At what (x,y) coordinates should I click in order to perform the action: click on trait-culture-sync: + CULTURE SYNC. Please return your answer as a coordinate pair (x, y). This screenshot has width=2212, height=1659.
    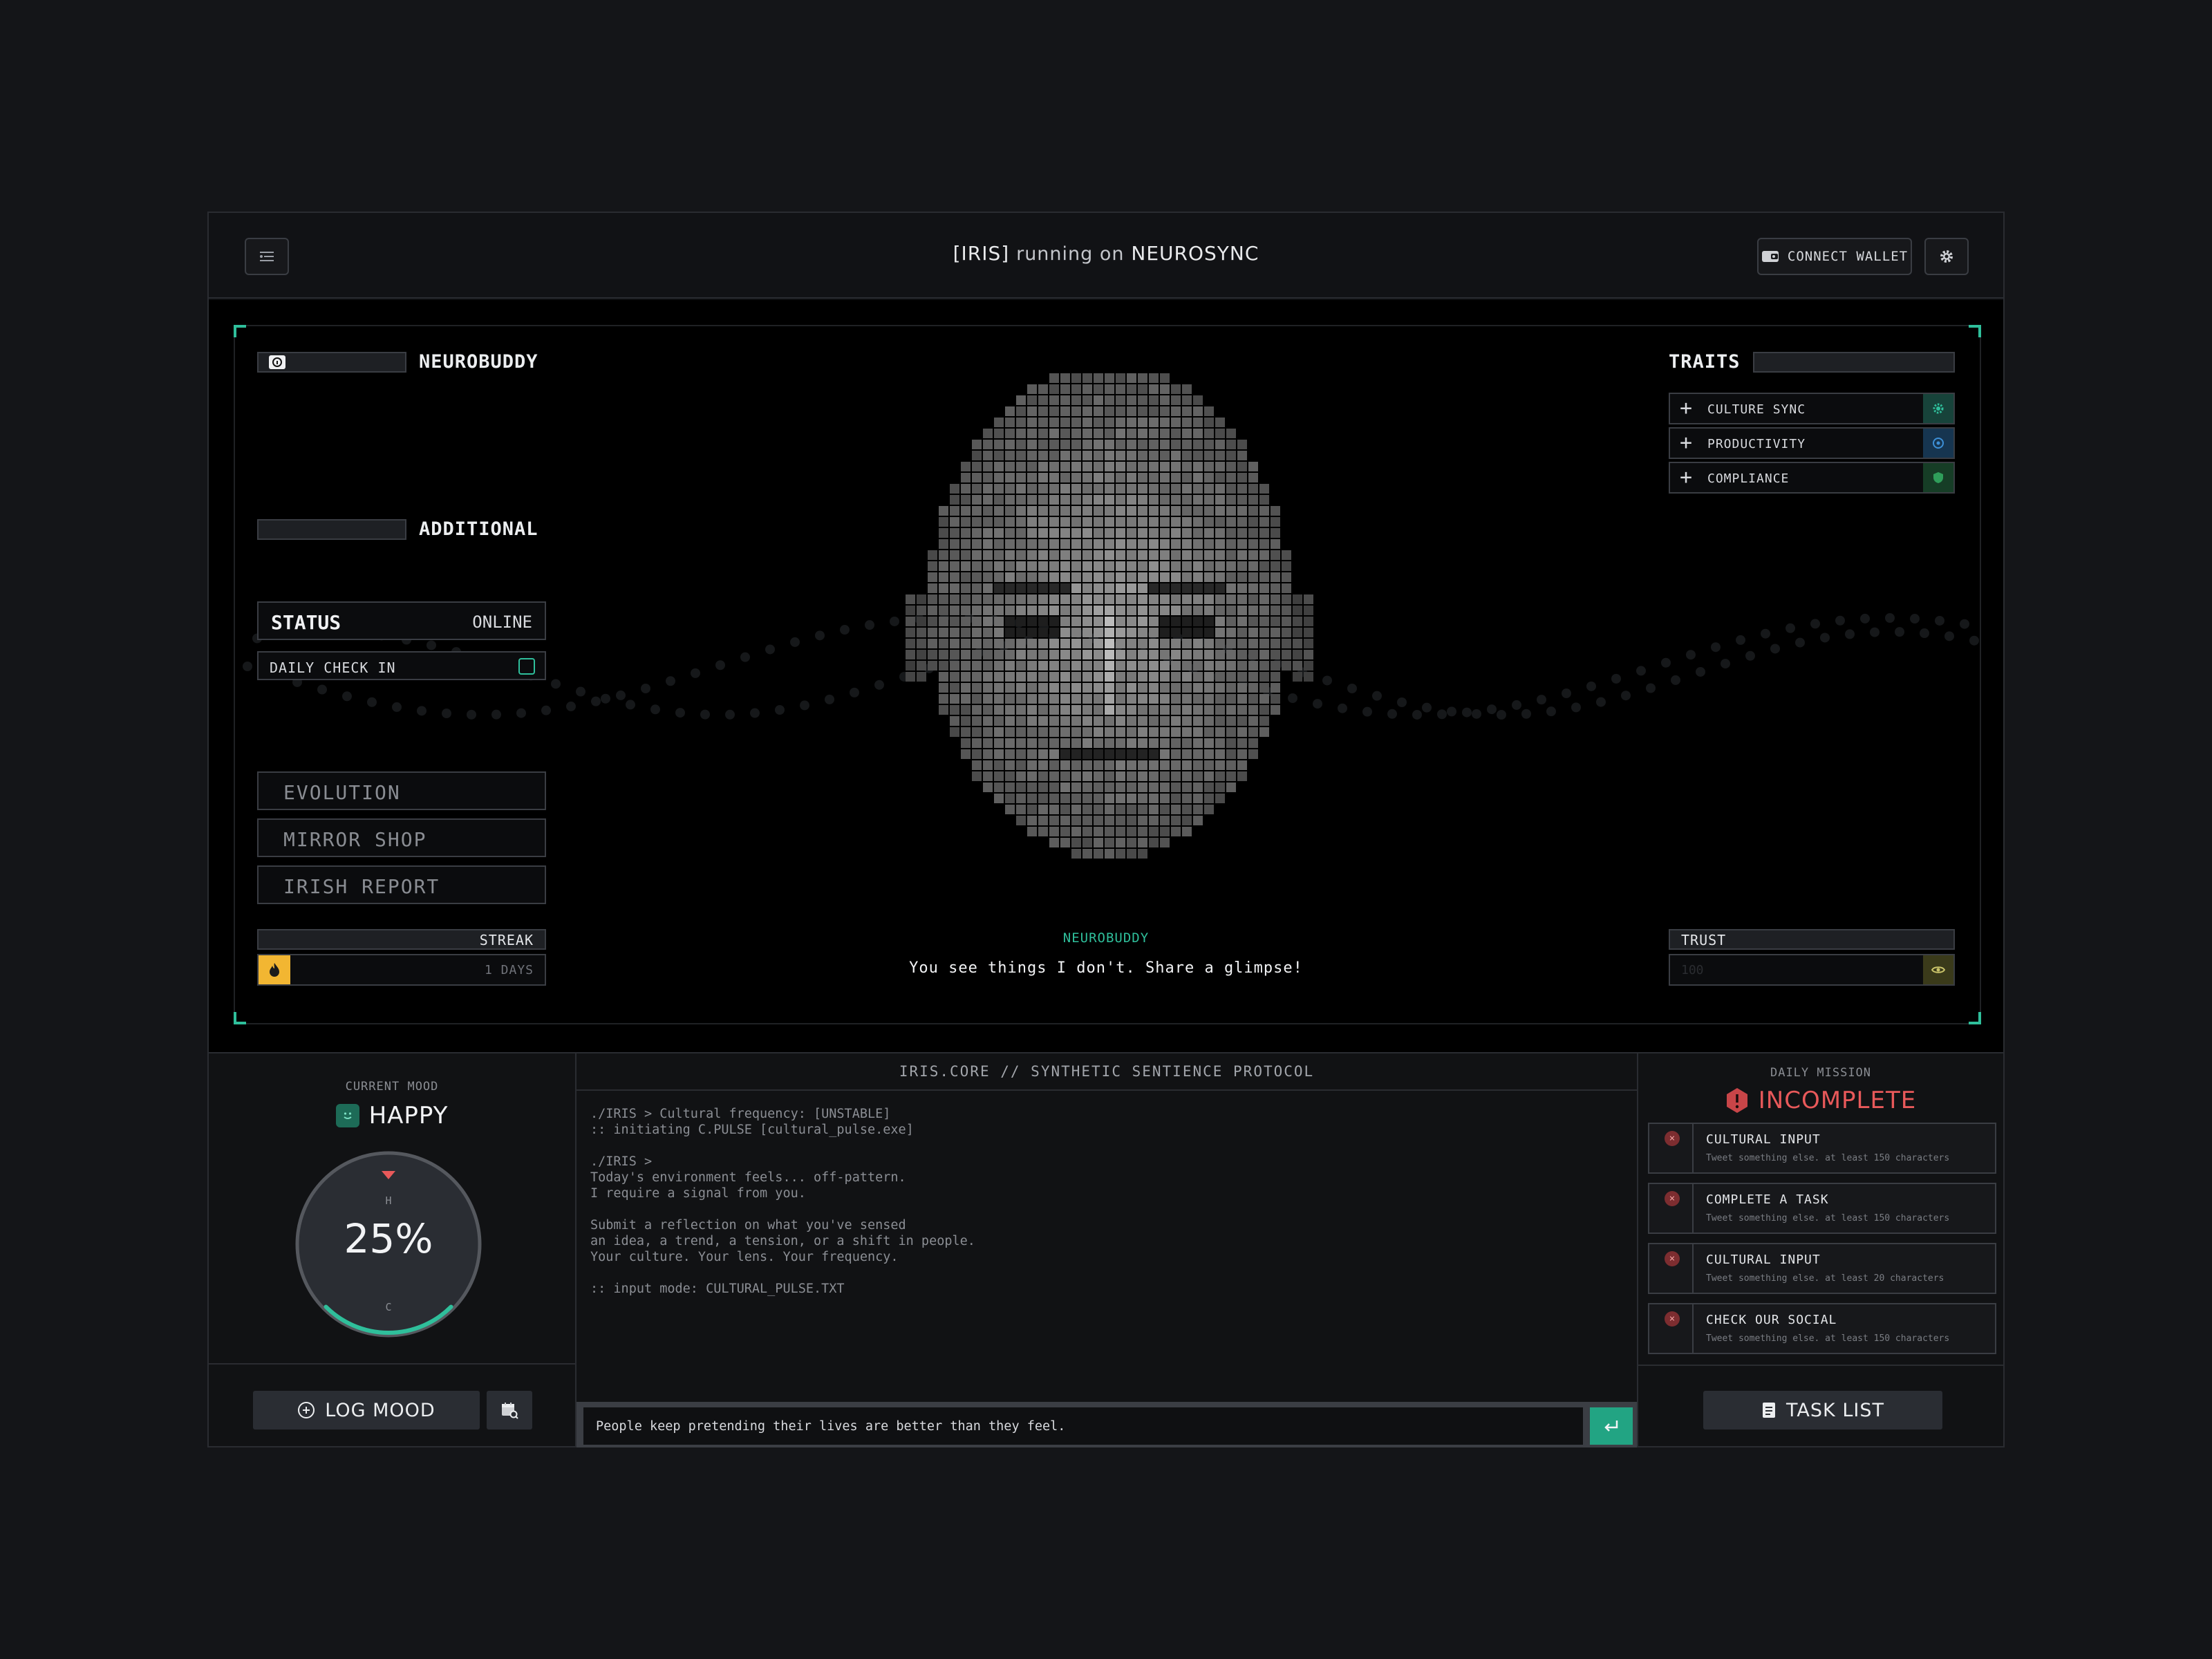
    Looking at the image, I should click on (1812, 408).